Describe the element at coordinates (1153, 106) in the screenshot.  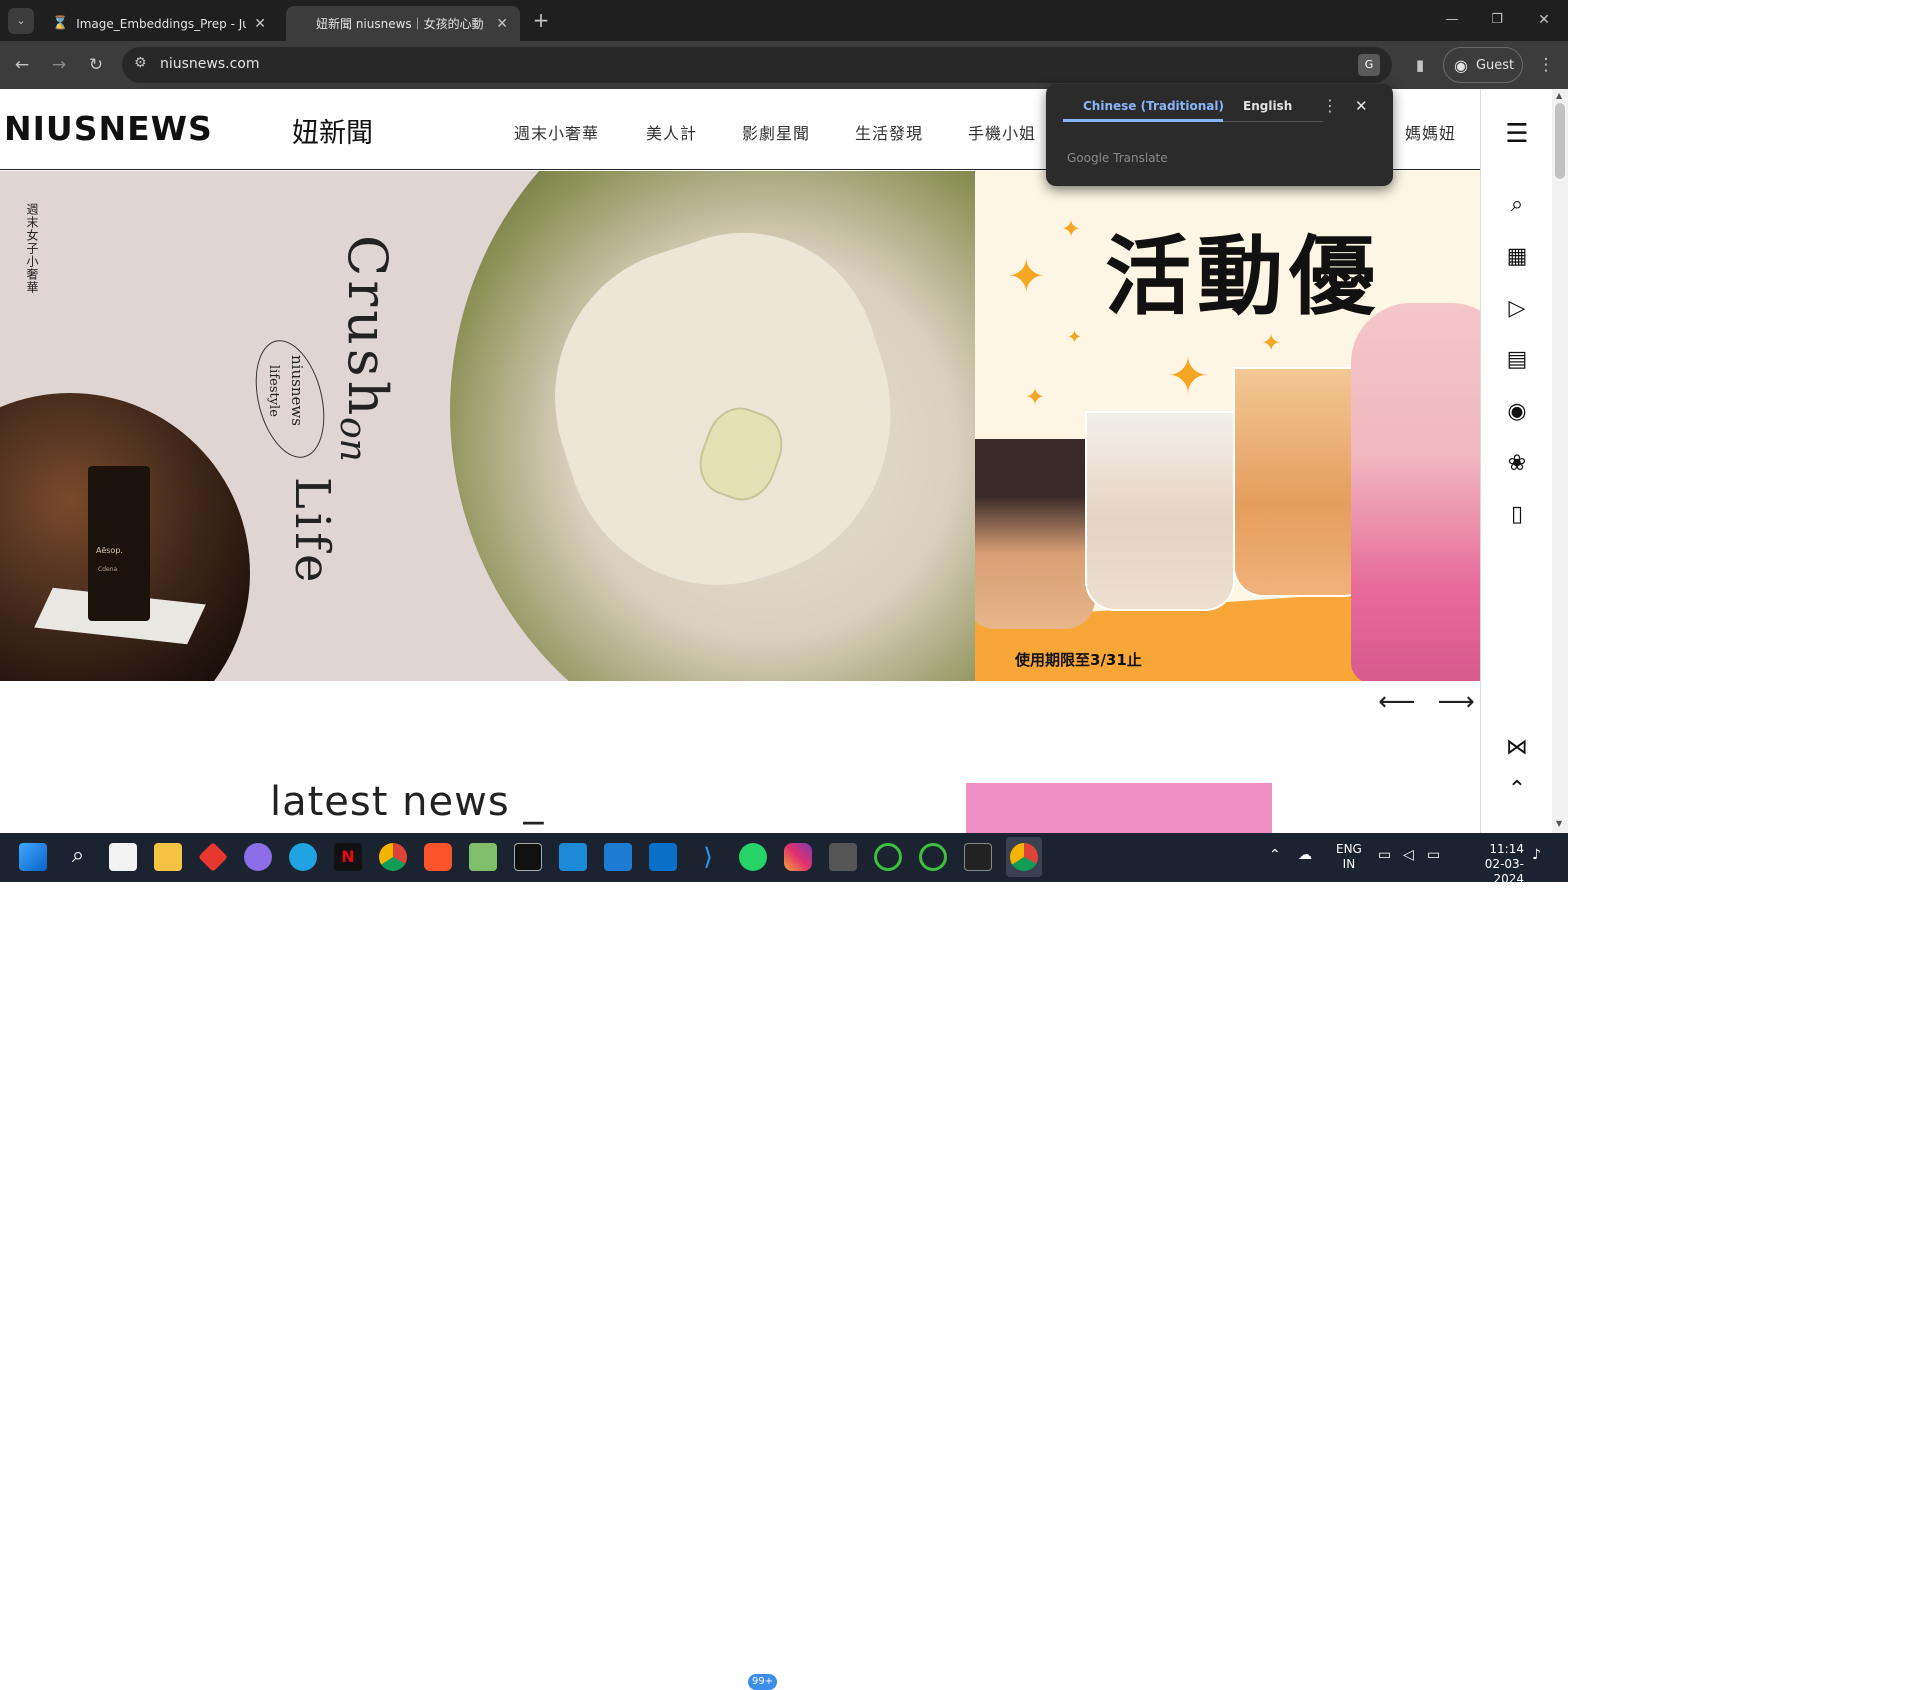
I see `tab-chinese-traditional: Chinese (Traditional)` at that location.